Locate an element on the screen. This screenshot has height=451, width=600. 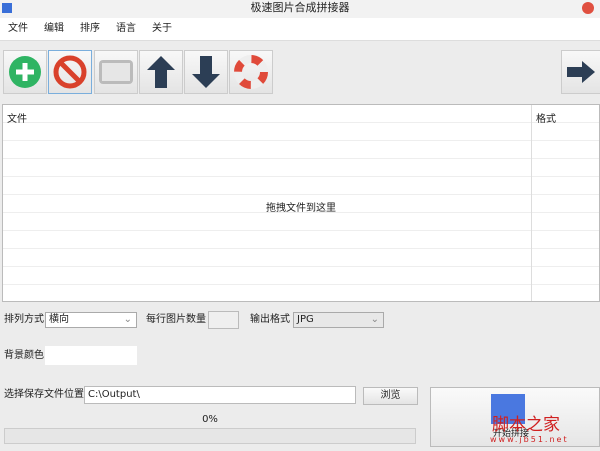
help-button is located at coordinates (251, 72).